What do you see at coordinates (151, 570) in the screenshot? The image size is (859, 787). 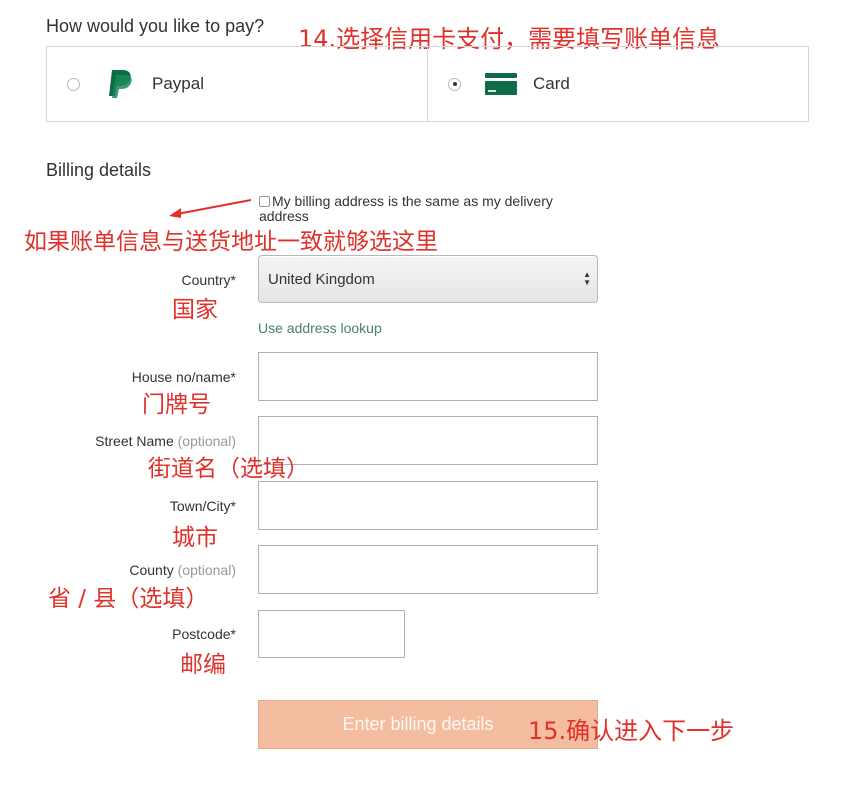 I see `county-label-text: County` at bounding box center [151, 570].